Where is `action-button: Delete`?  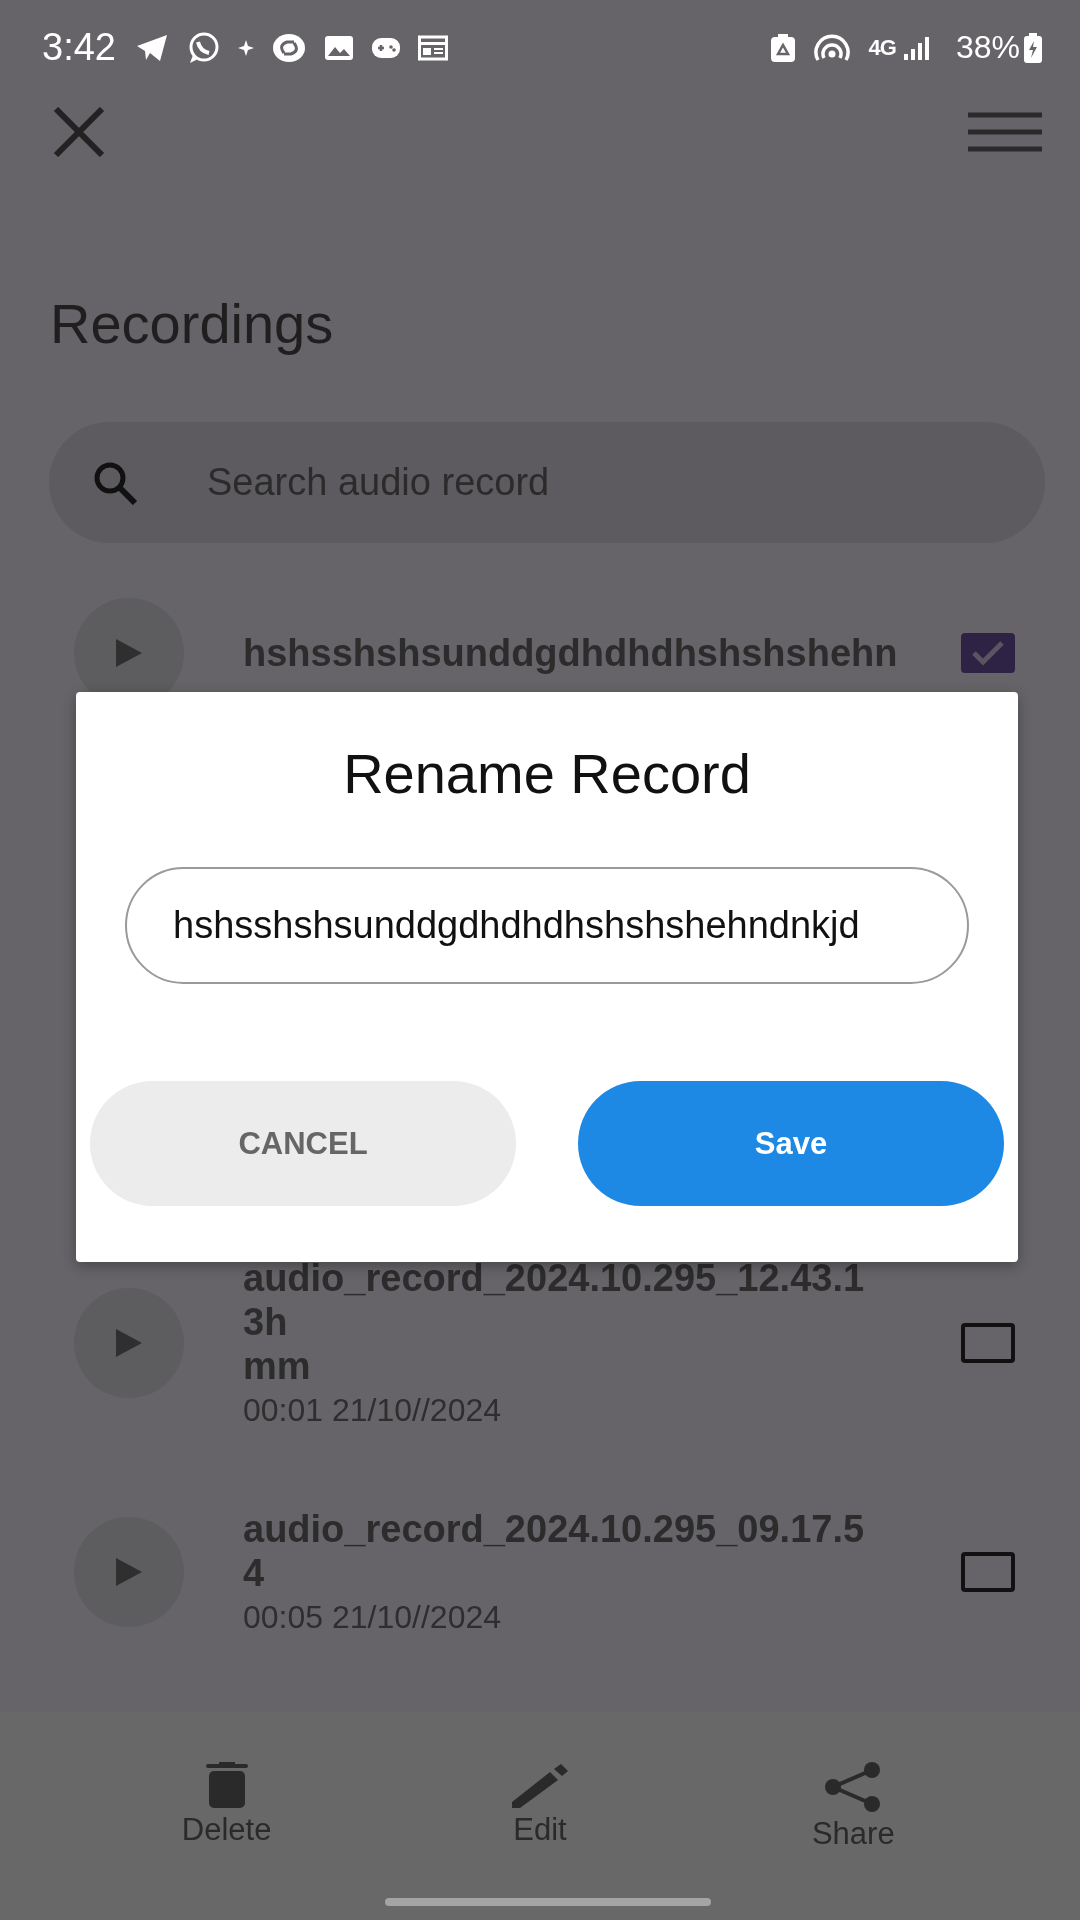 action-button: Delete is located at coordinates (226, 1807).